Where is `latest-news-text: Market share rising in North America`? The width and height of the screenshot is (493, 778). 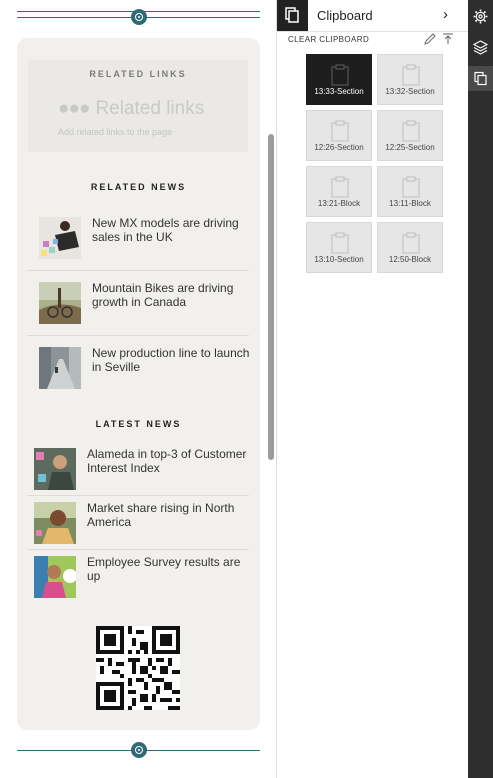
latest-news-text: Market share rising in North America is located at coordinates (169, 515).